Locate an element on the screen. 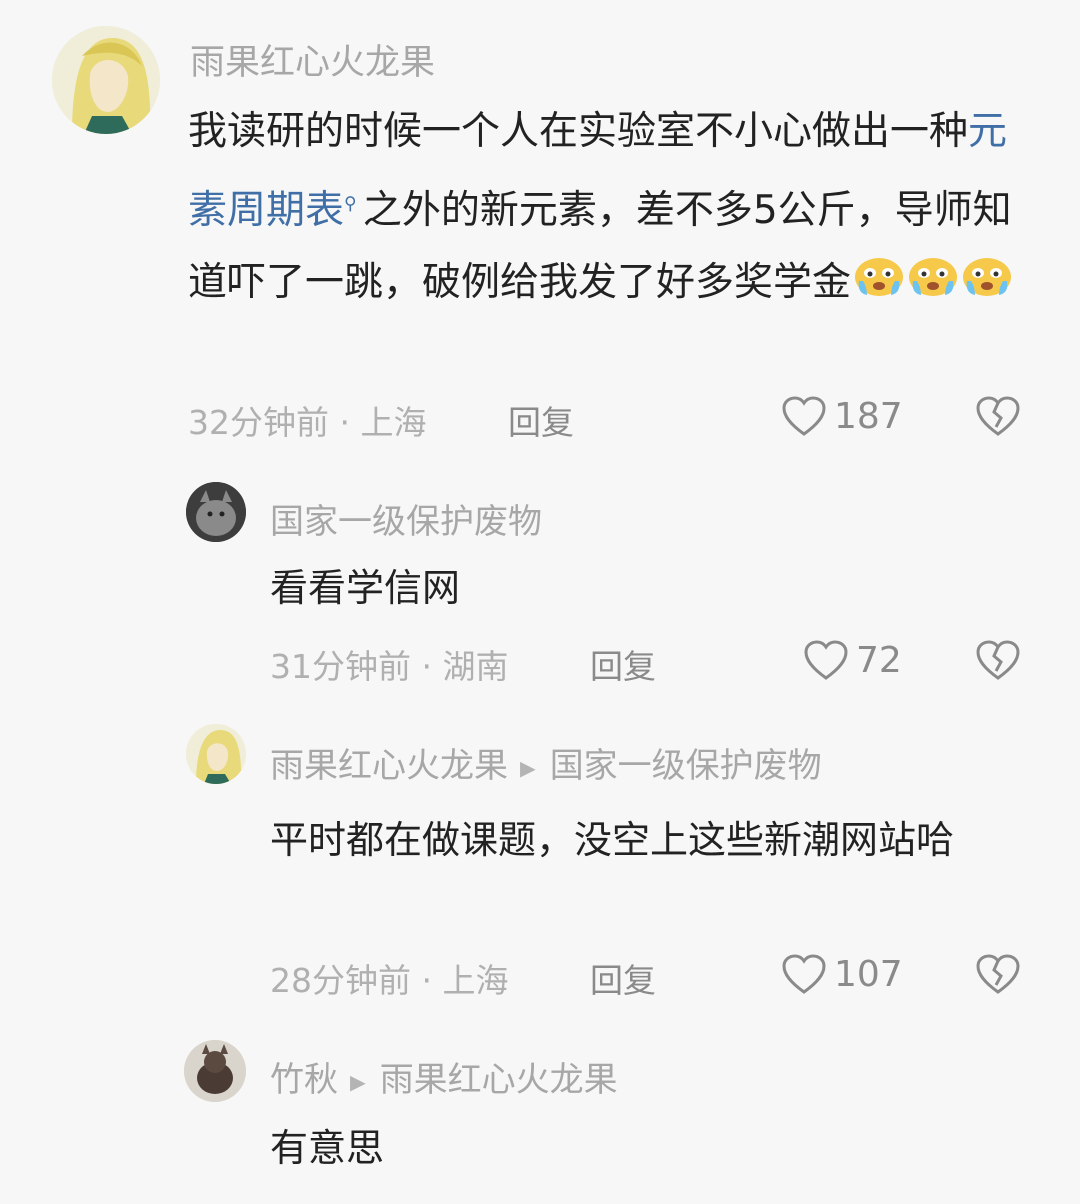 This screenshot has width=1080, height=1204. username: 竹秋 is located at coordinates (304, 1080).